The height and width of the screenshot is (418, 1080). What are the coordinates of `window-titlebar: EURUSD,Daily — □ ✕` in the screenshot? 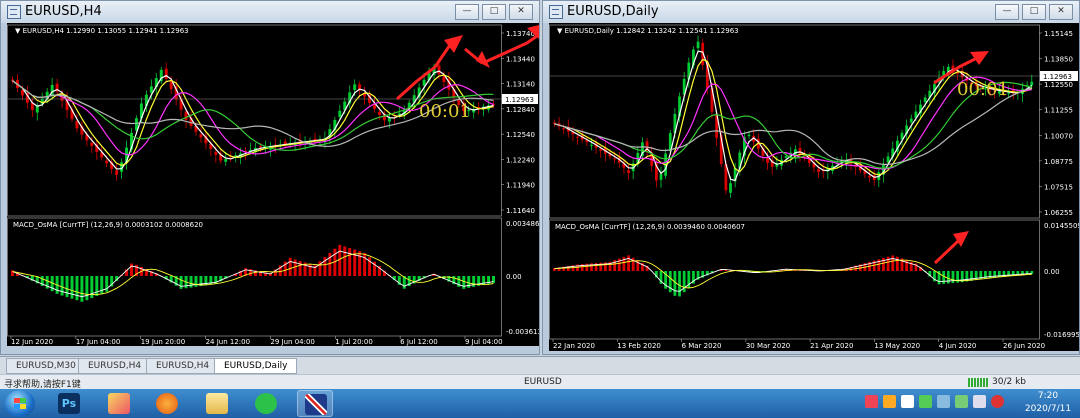 It's located at (811, 12).